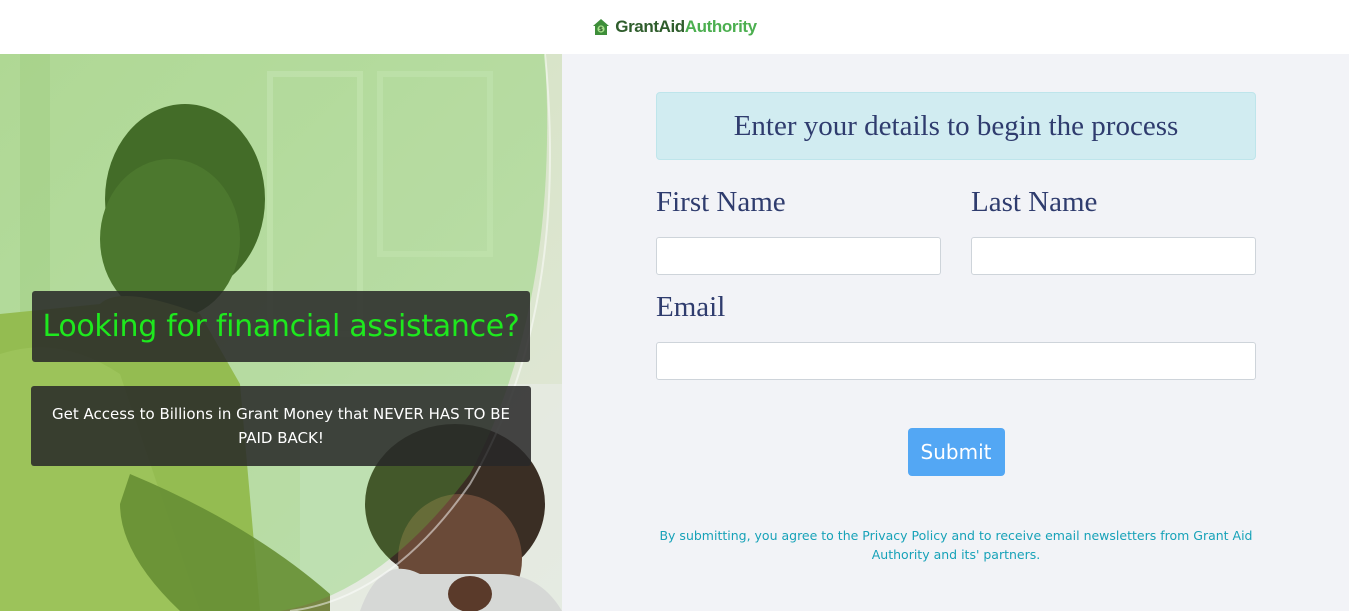 This screenshot has height=611, width=1349. I want to click on name-row: First Name Last Name, so click(956, 229).